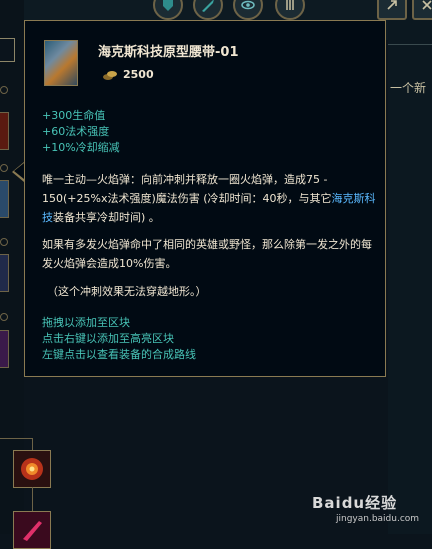  What do you see at coordinates (81, 147) in the screenshot?
I see `stat-cooldown: +10%冷却缩减` at bounding box center [81, 147].